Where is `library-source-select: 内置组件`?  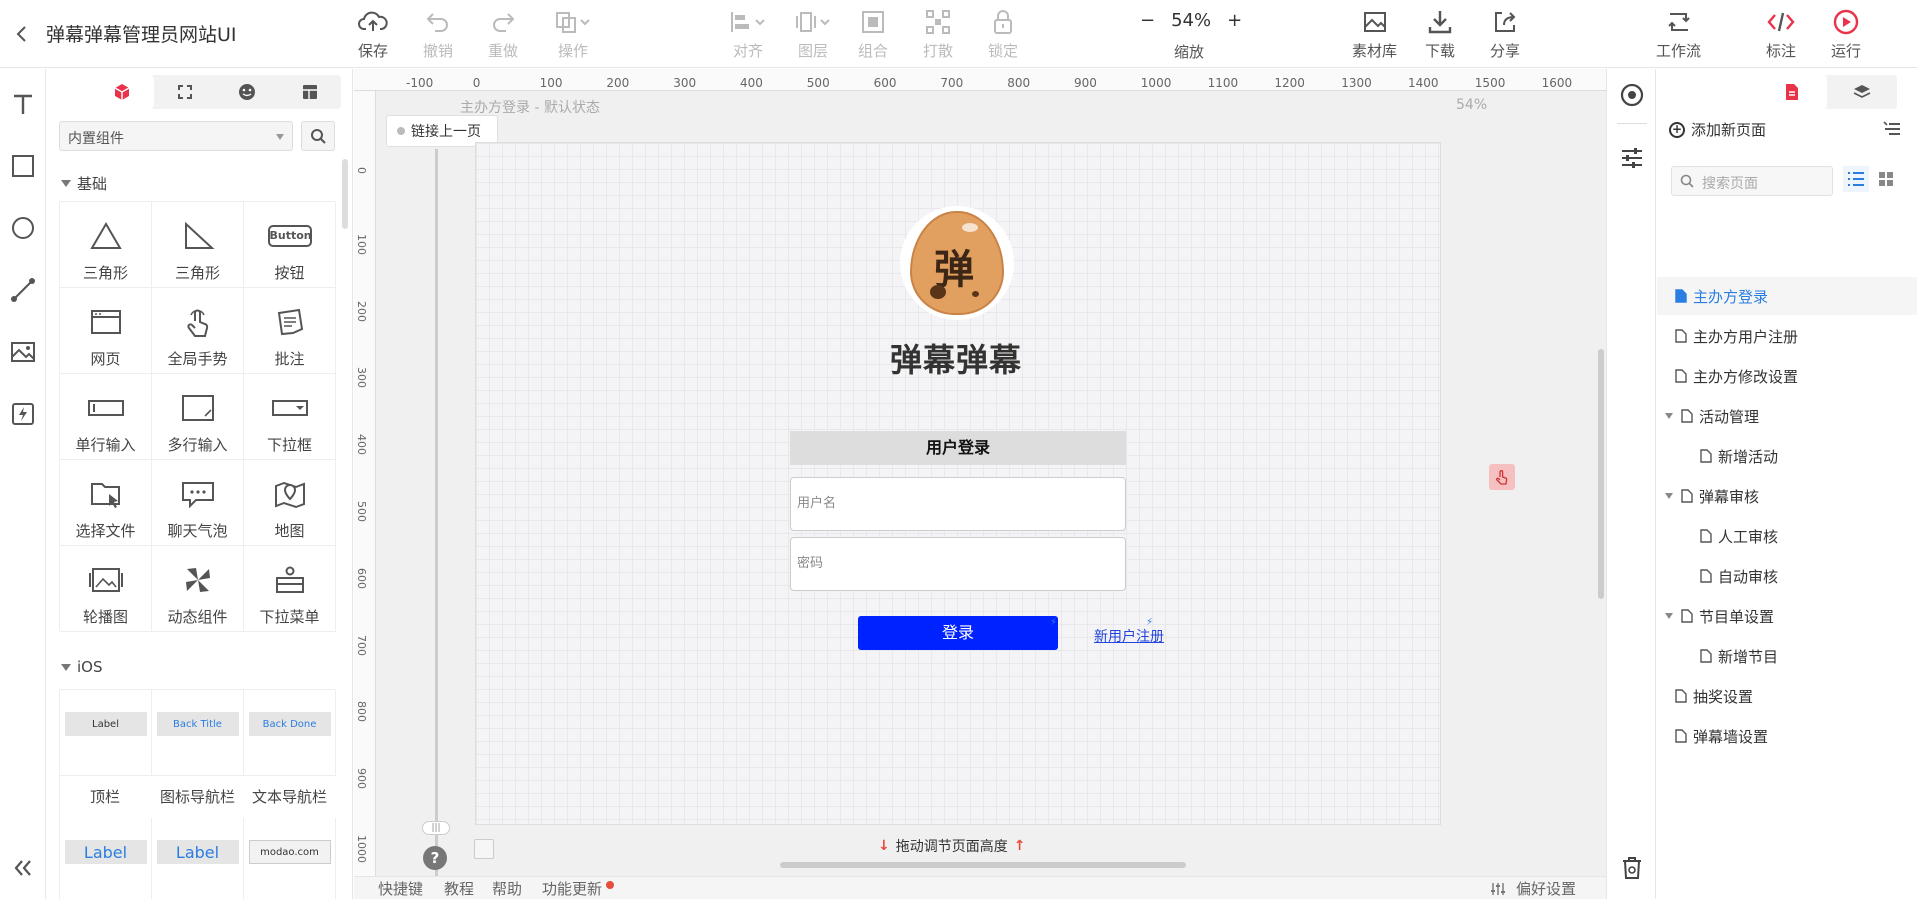
library-source-select: 内置组件 is located at coordinates (176, 136).